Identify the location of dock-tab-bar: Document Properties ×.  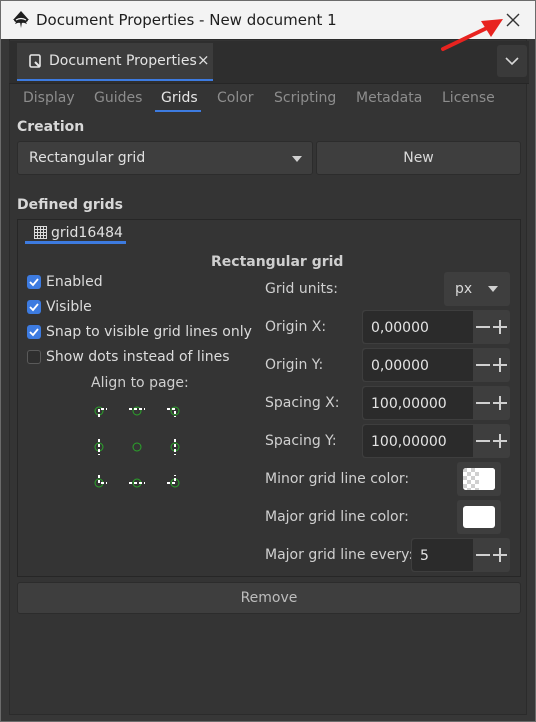
(269, 62).